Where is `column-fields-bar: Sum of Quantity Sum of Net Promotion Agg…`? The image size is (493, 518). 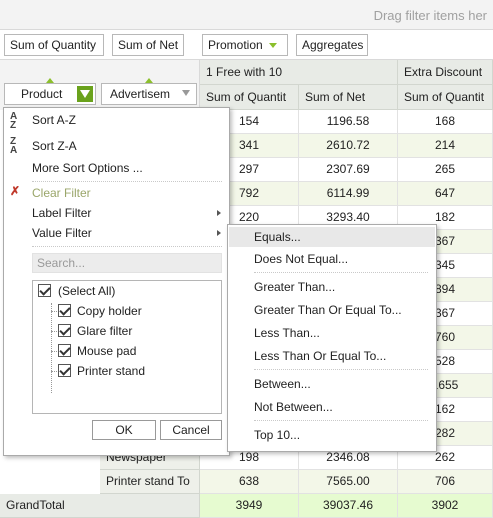 column-fields-bar: Sum of Quantity Sum of Net Promotion Agg… is located at coordinates (246, 45).